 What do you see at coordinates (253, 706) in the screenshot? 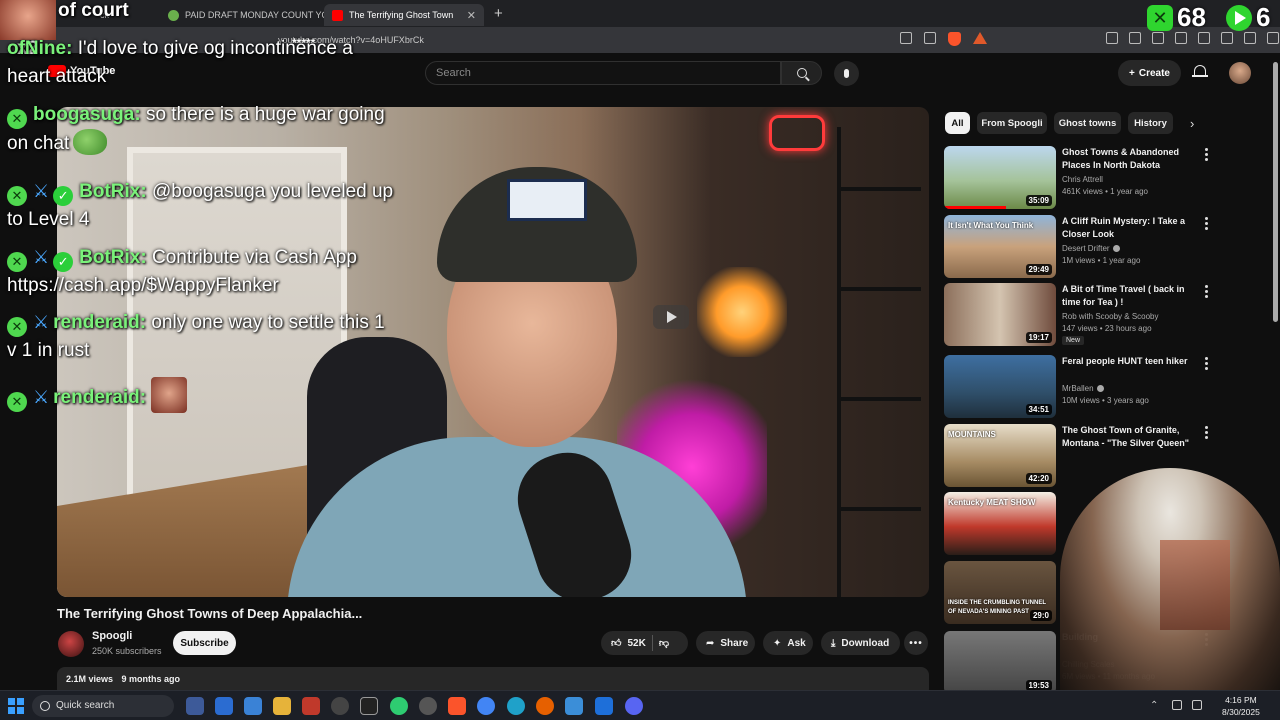
I see `remote-app-icon` at bounding box center [253, 706].